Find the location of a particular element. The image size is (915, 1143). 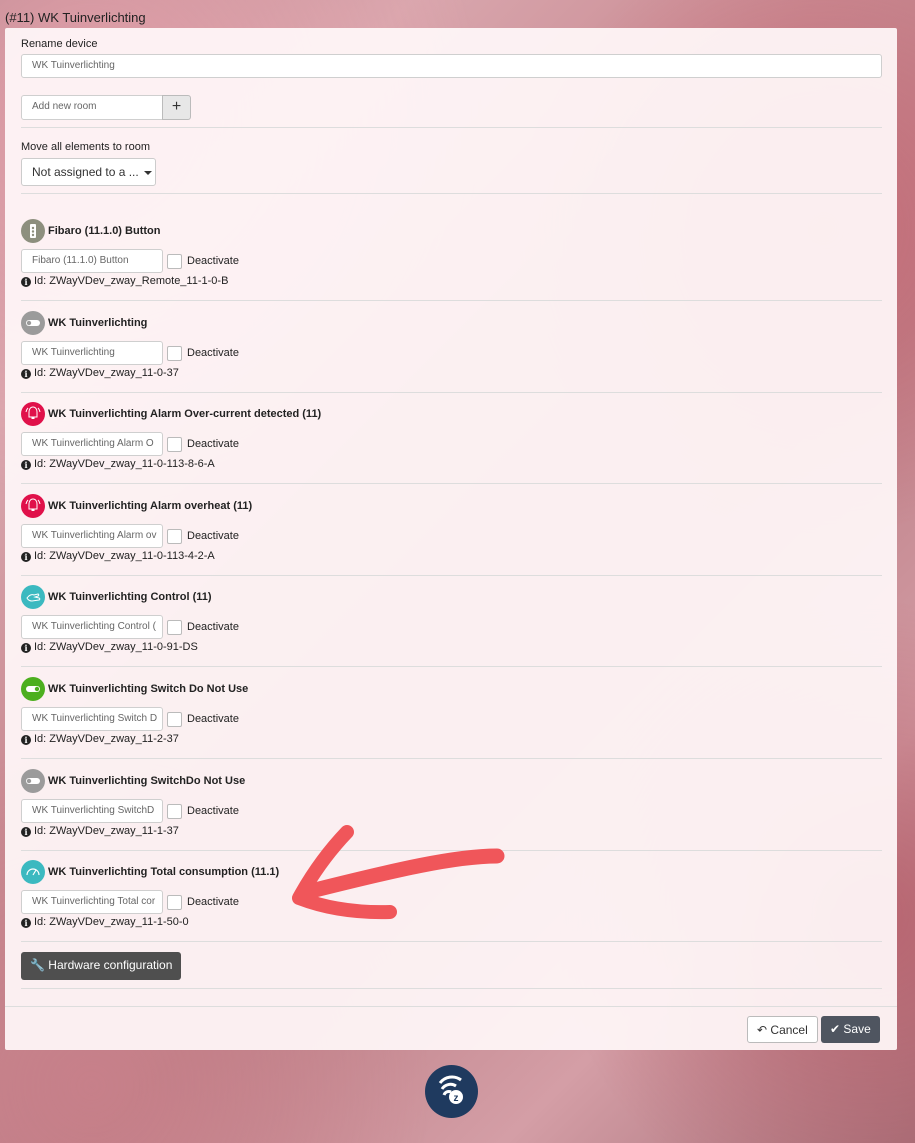

device-id: i Id: ZWayVDev_zway_11-1-37 is located at coordinates (100, 831).